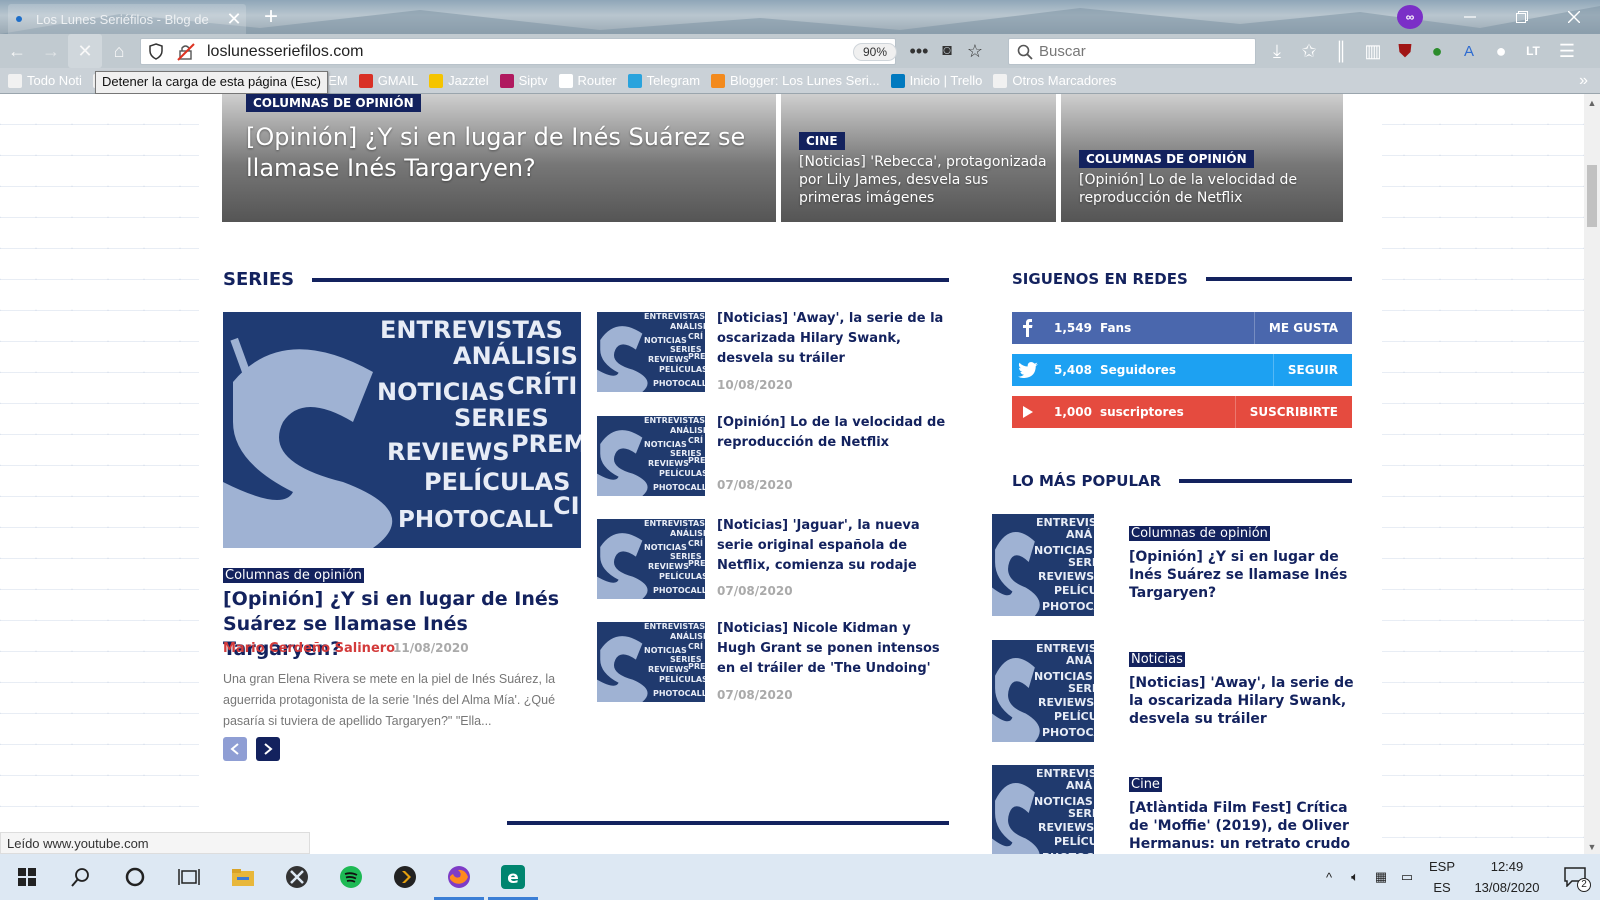 Image resolution: width=1600 pixels, height=900 pixels. I want to click on spotify-icon, so click(351, 877).